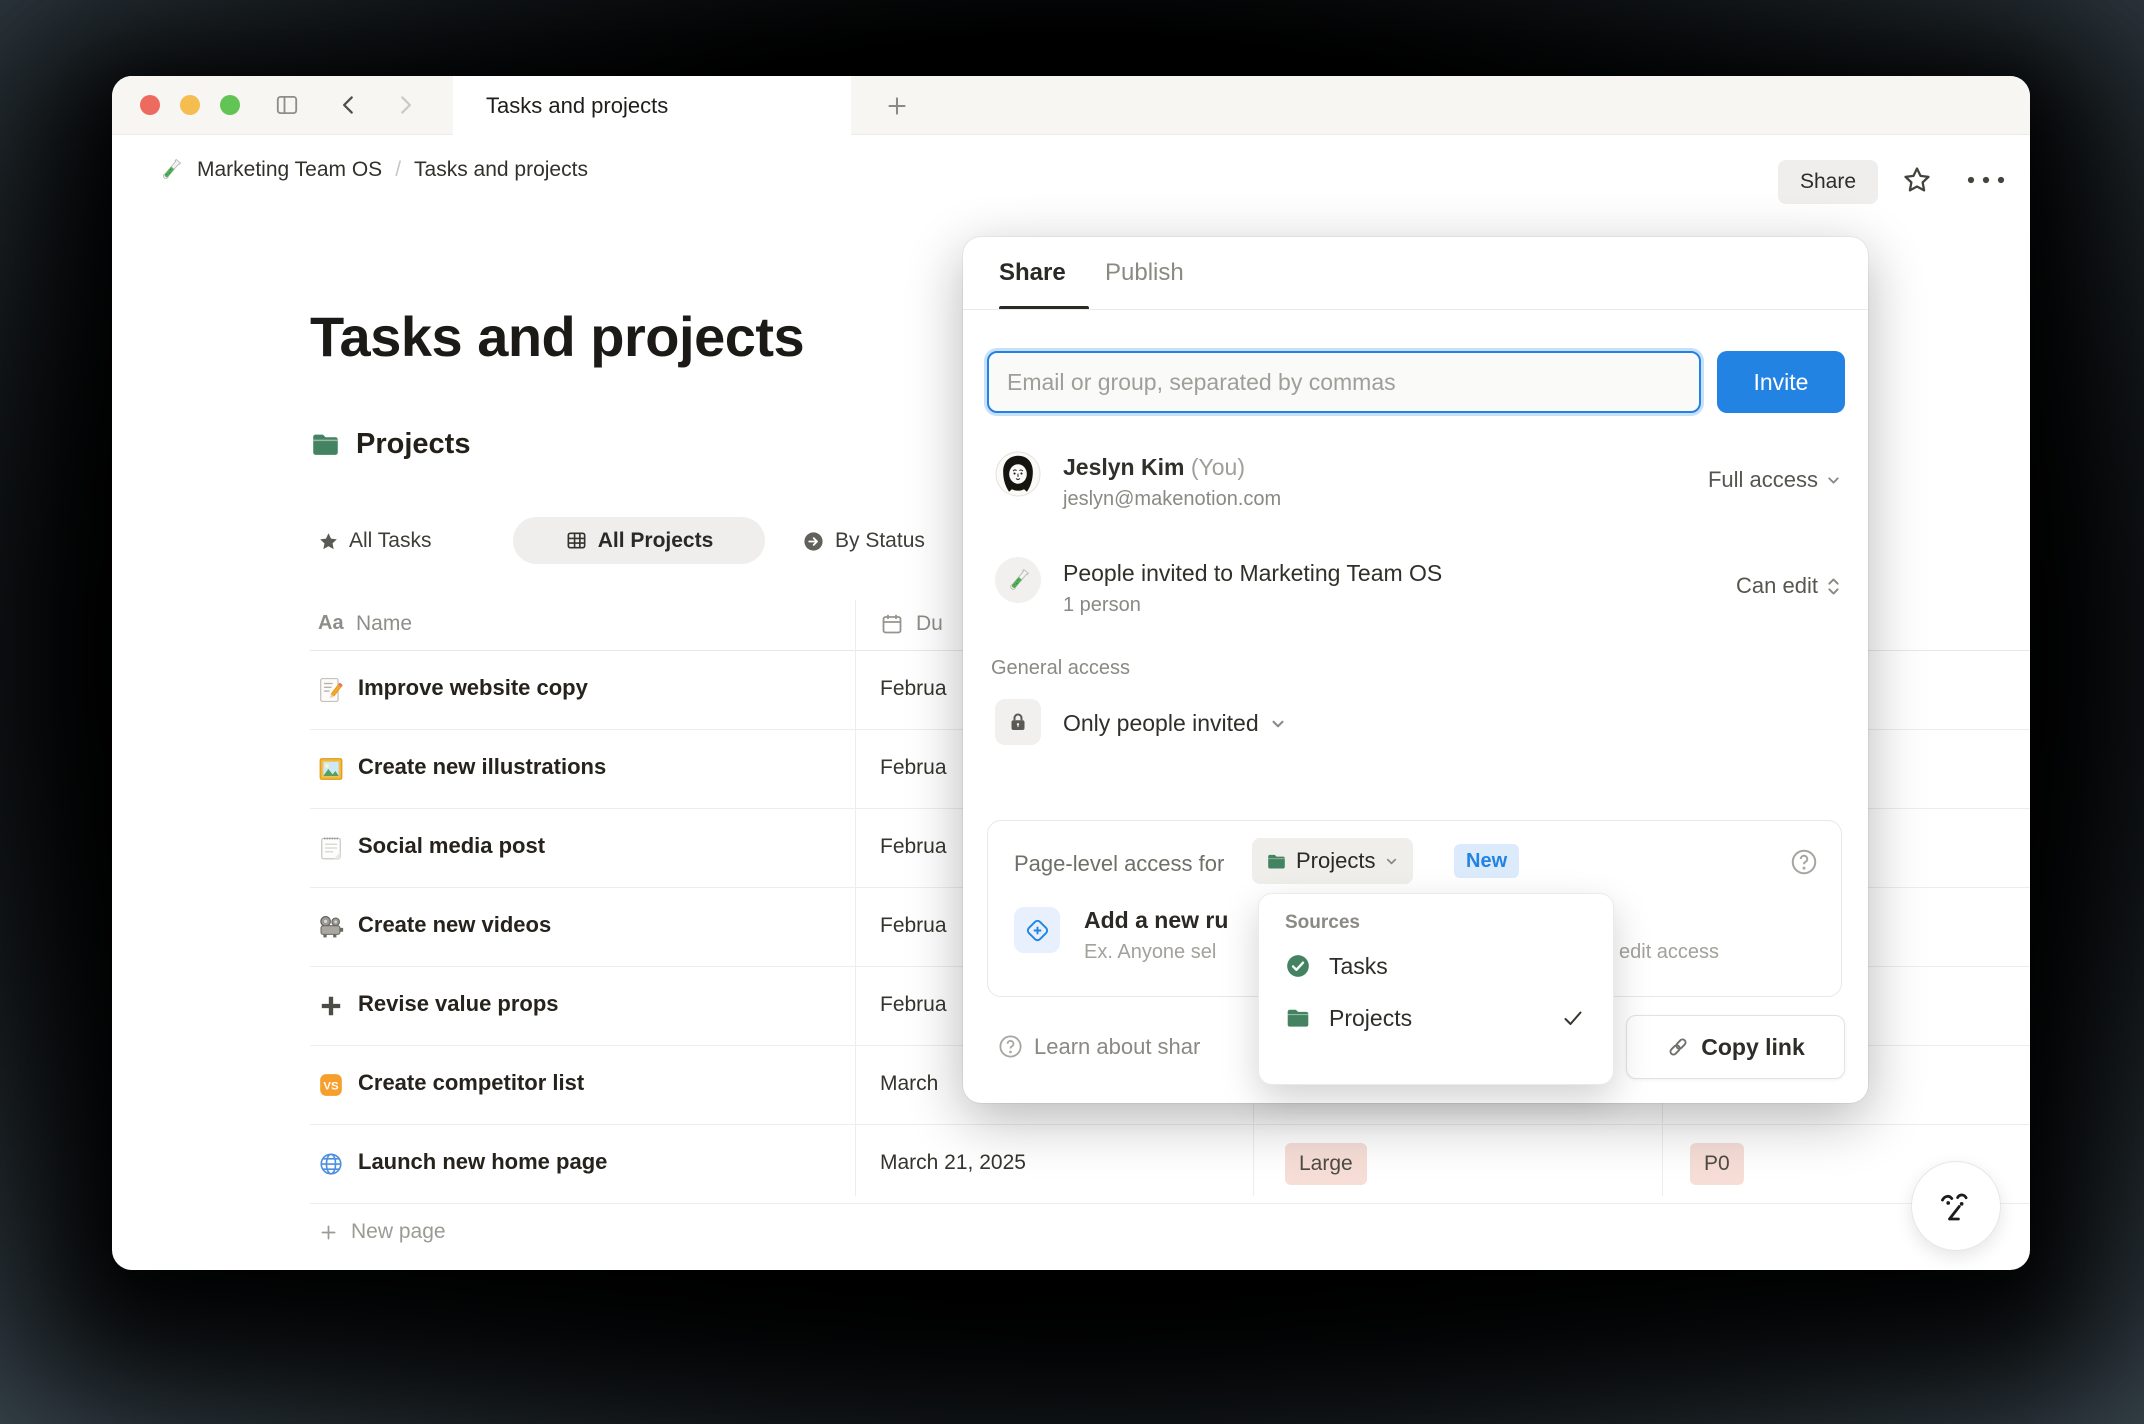  What do you see at coordinates (1170, 1232) in the screenshot?
I see `new-page-button: New page` at bounding box center [1170, 1232].